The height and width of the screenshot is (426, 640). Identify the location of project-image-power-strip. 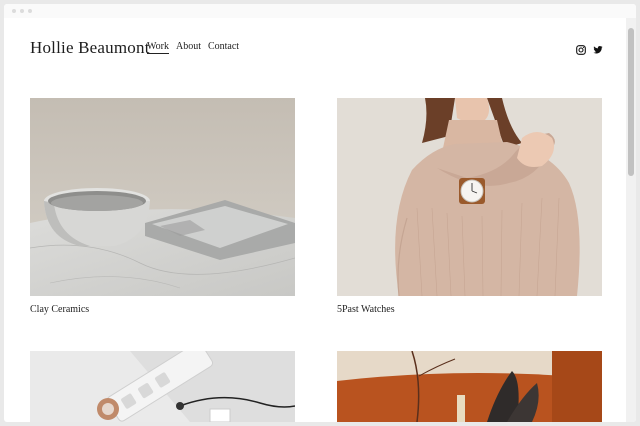
(162, 386).